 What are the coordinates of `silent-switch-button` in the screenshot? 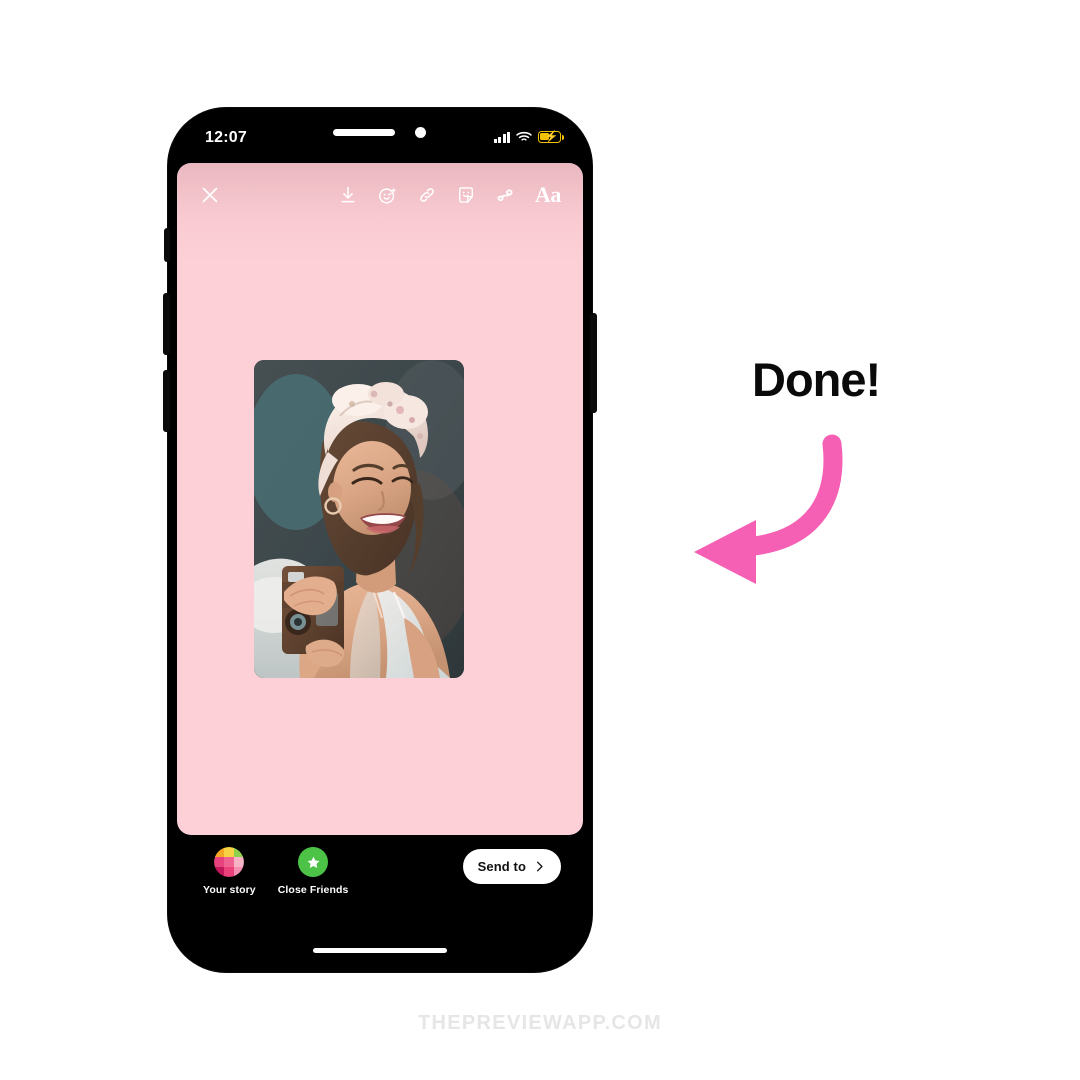 It's located at (167, 245).